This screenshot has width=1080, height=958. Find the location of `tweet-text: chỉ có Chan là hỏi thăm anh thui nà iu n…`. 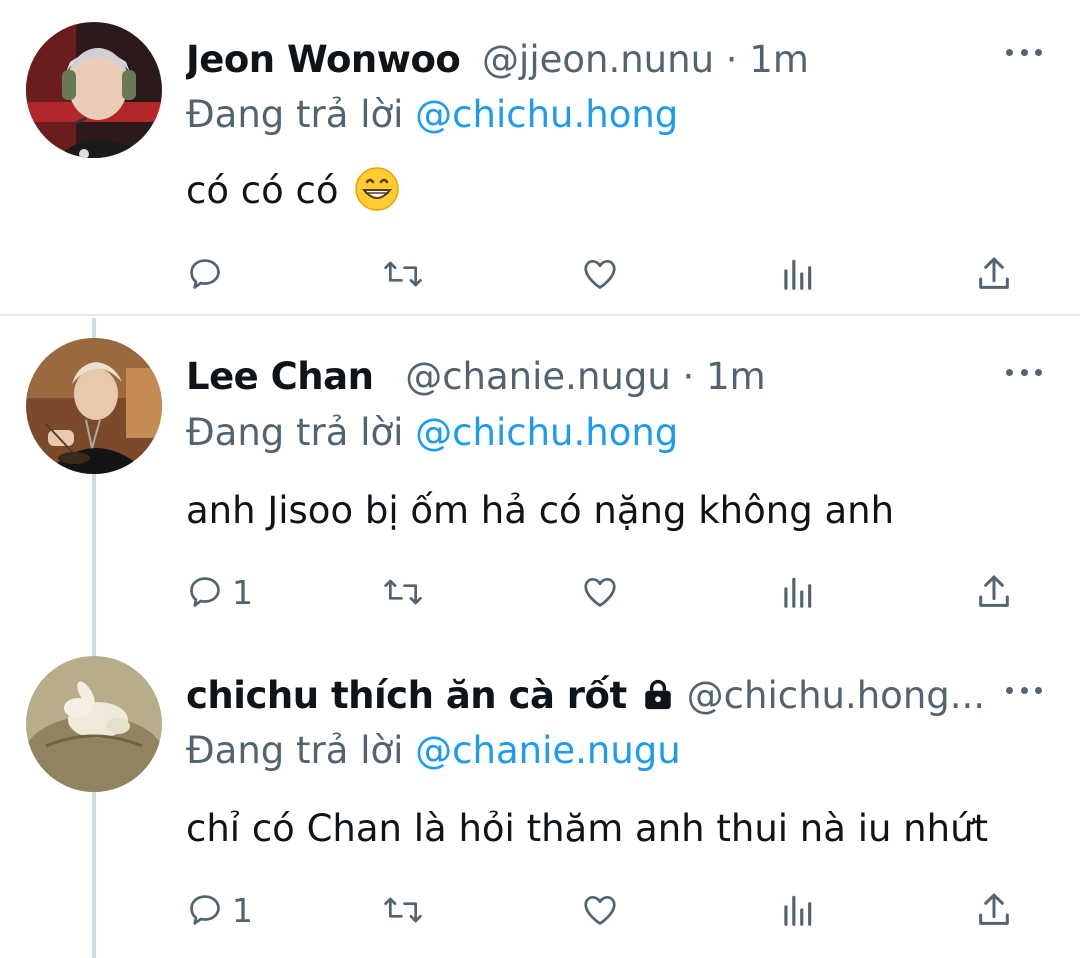

tweet-text: chỉ có Chan là hỏi thăm anh thui nà iu n… is located at coordinates (587, 829).